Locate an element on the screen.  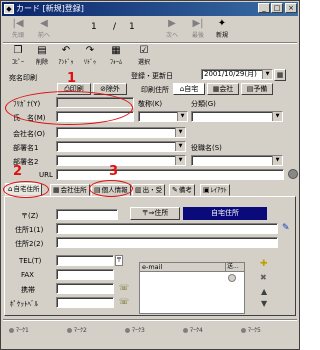
dept1-select is located at coordinates (121, 146).